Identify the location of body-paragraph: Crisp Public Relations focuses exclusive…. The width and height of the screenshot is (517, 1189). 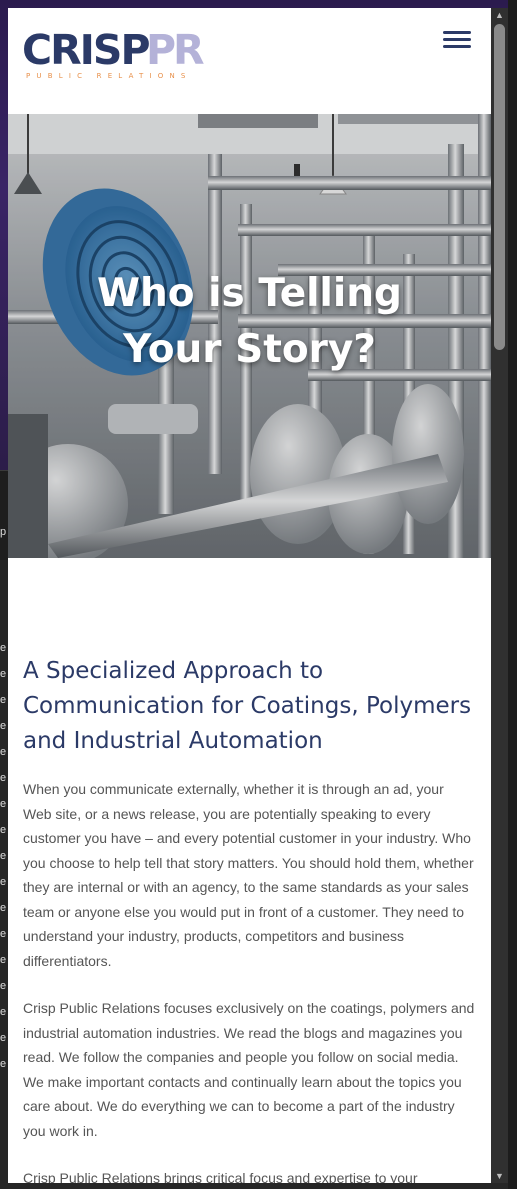
(249, 1069).